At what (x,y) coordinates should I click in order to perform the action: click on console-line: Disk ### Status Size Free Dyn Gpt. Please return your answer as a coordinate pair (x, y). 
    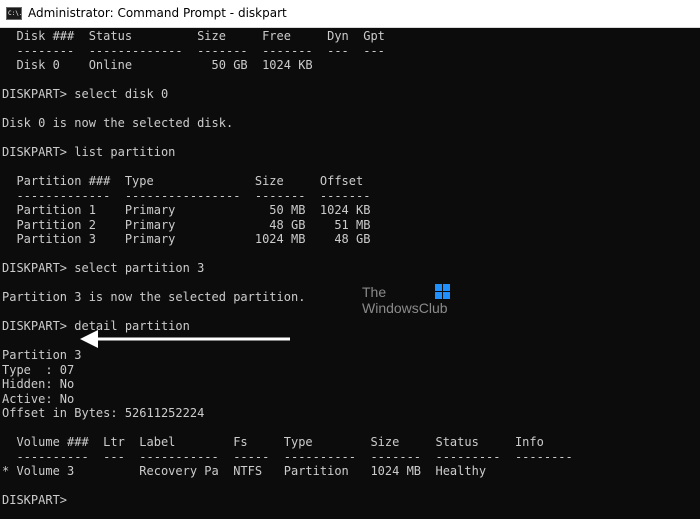
    Looking at the image, I should click on (193, 36).